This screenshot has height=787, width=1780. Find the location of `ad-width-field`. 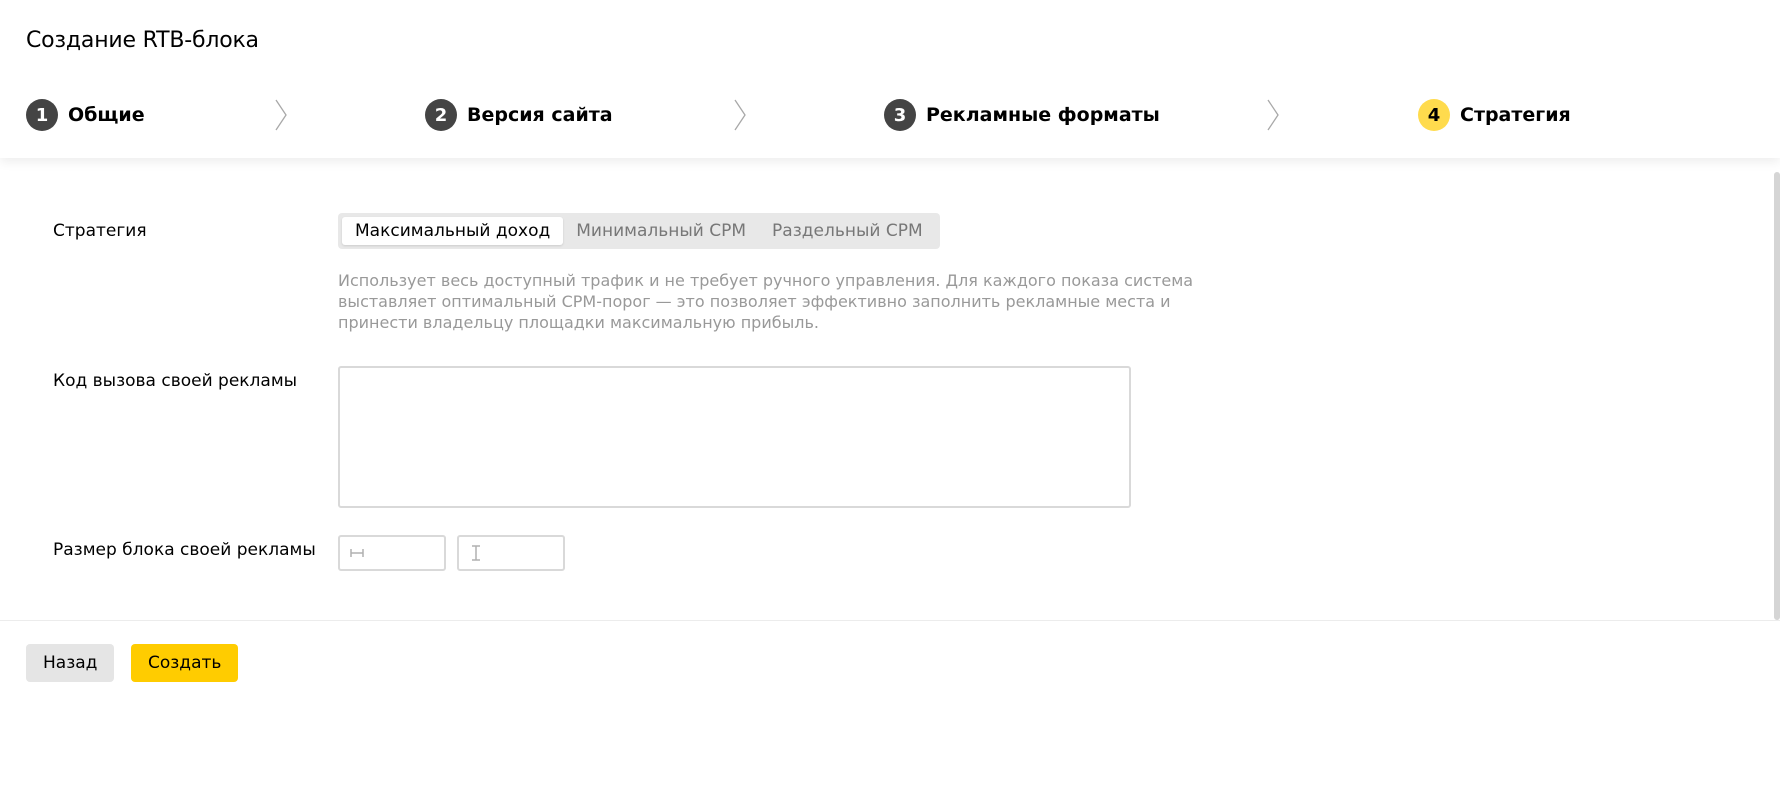

ad-width-field is located at coordinates (392, 553).